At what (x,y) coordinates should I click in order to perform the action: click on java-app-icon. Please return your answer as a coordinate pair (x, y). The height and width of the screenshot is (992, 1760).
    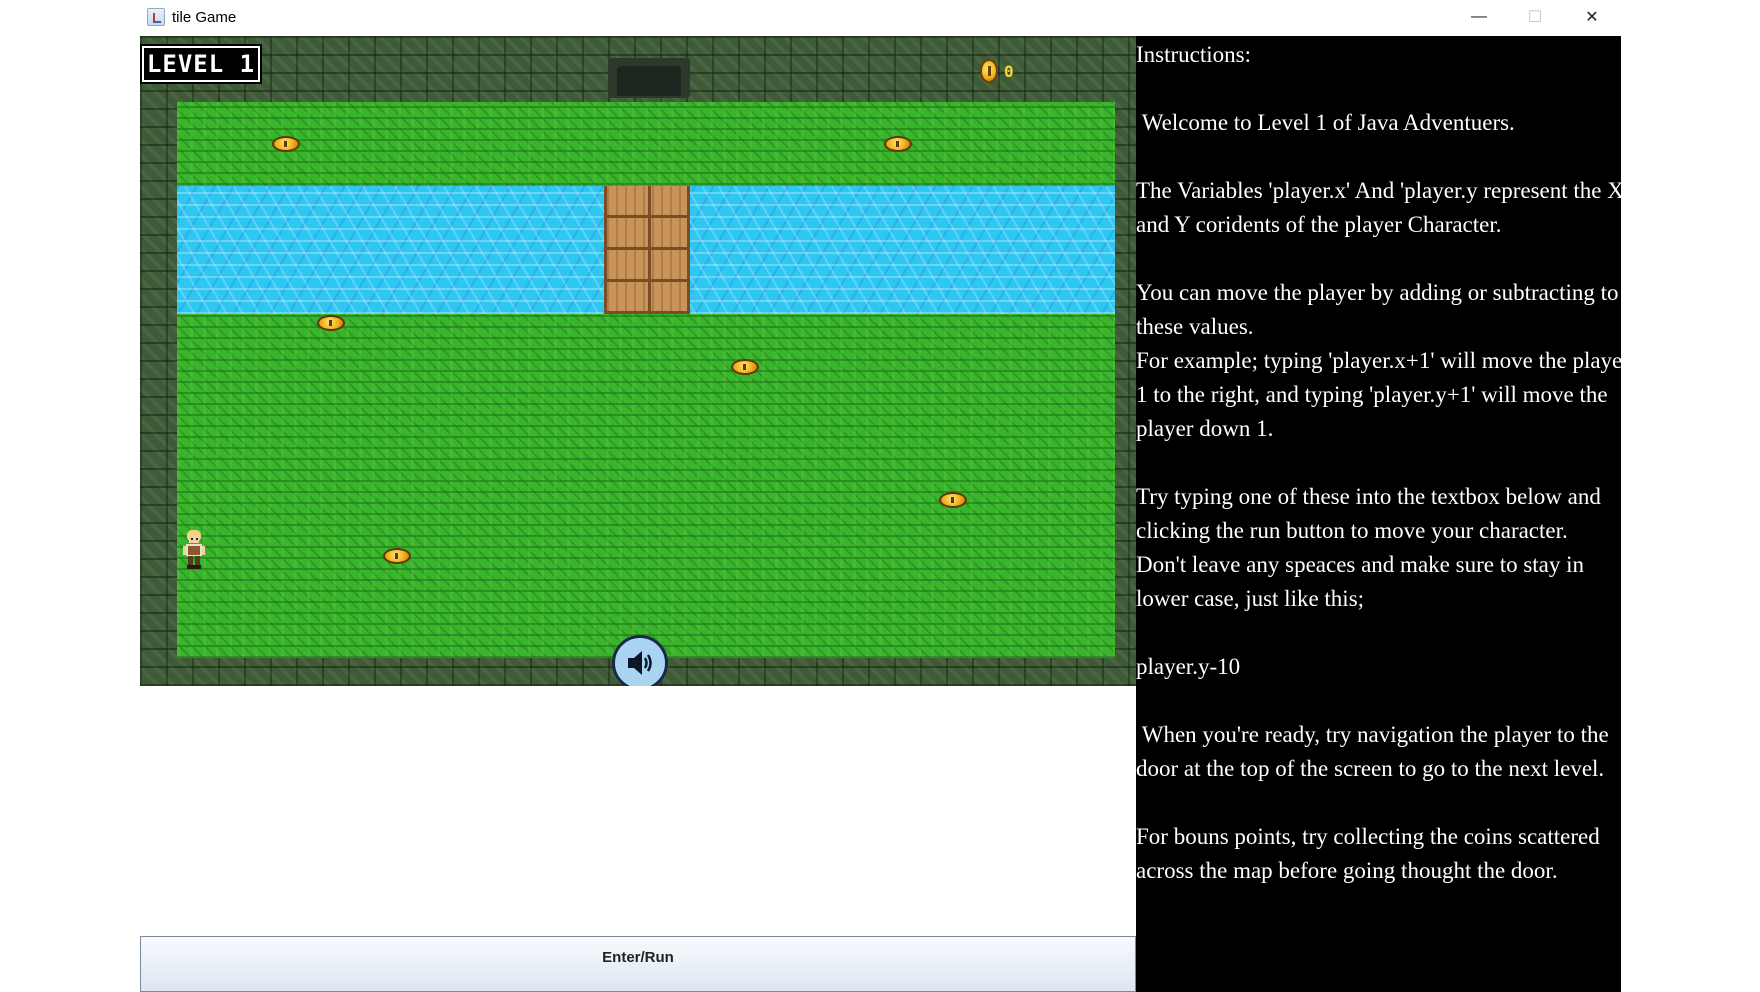
    Looking at the image, I should click on (156, 17).